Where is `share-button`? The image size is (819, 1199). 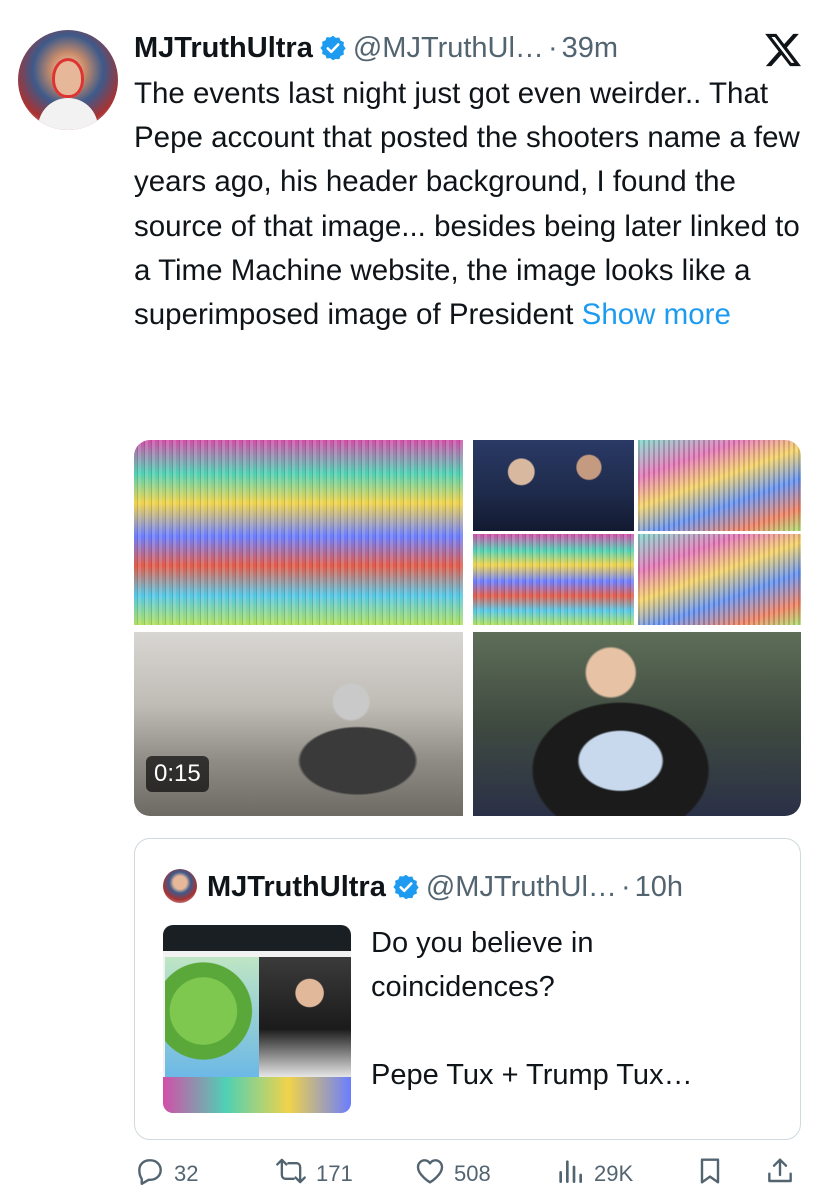
share-button is located at coordinates (784, 1174).